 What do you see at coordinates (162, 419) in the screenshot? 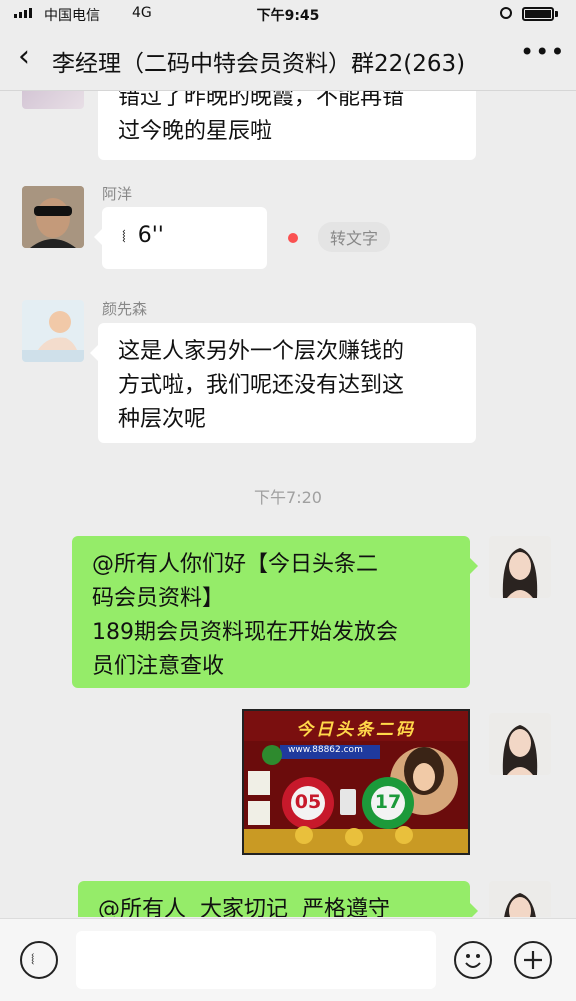
I see `message-text-line: 种层次呢` at bounding box center [162, 419].